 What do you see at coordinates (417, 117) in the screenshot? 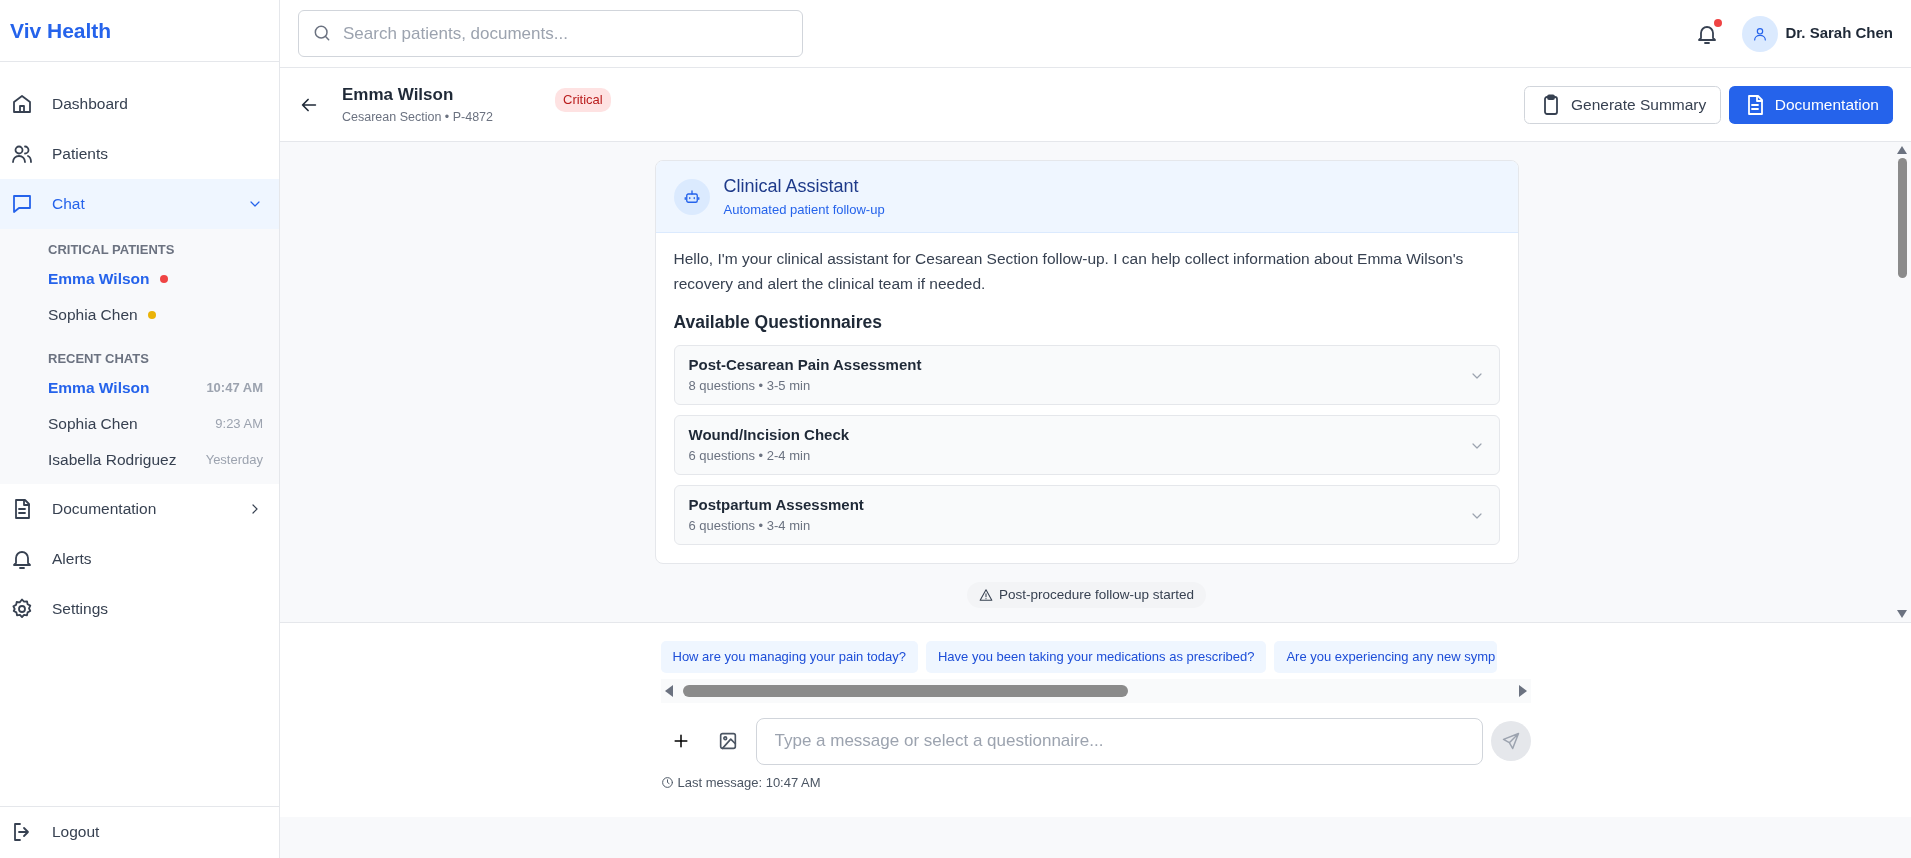
I see `patient-details: Cesarean Section • P-4872` at bounding box center [417, 117].